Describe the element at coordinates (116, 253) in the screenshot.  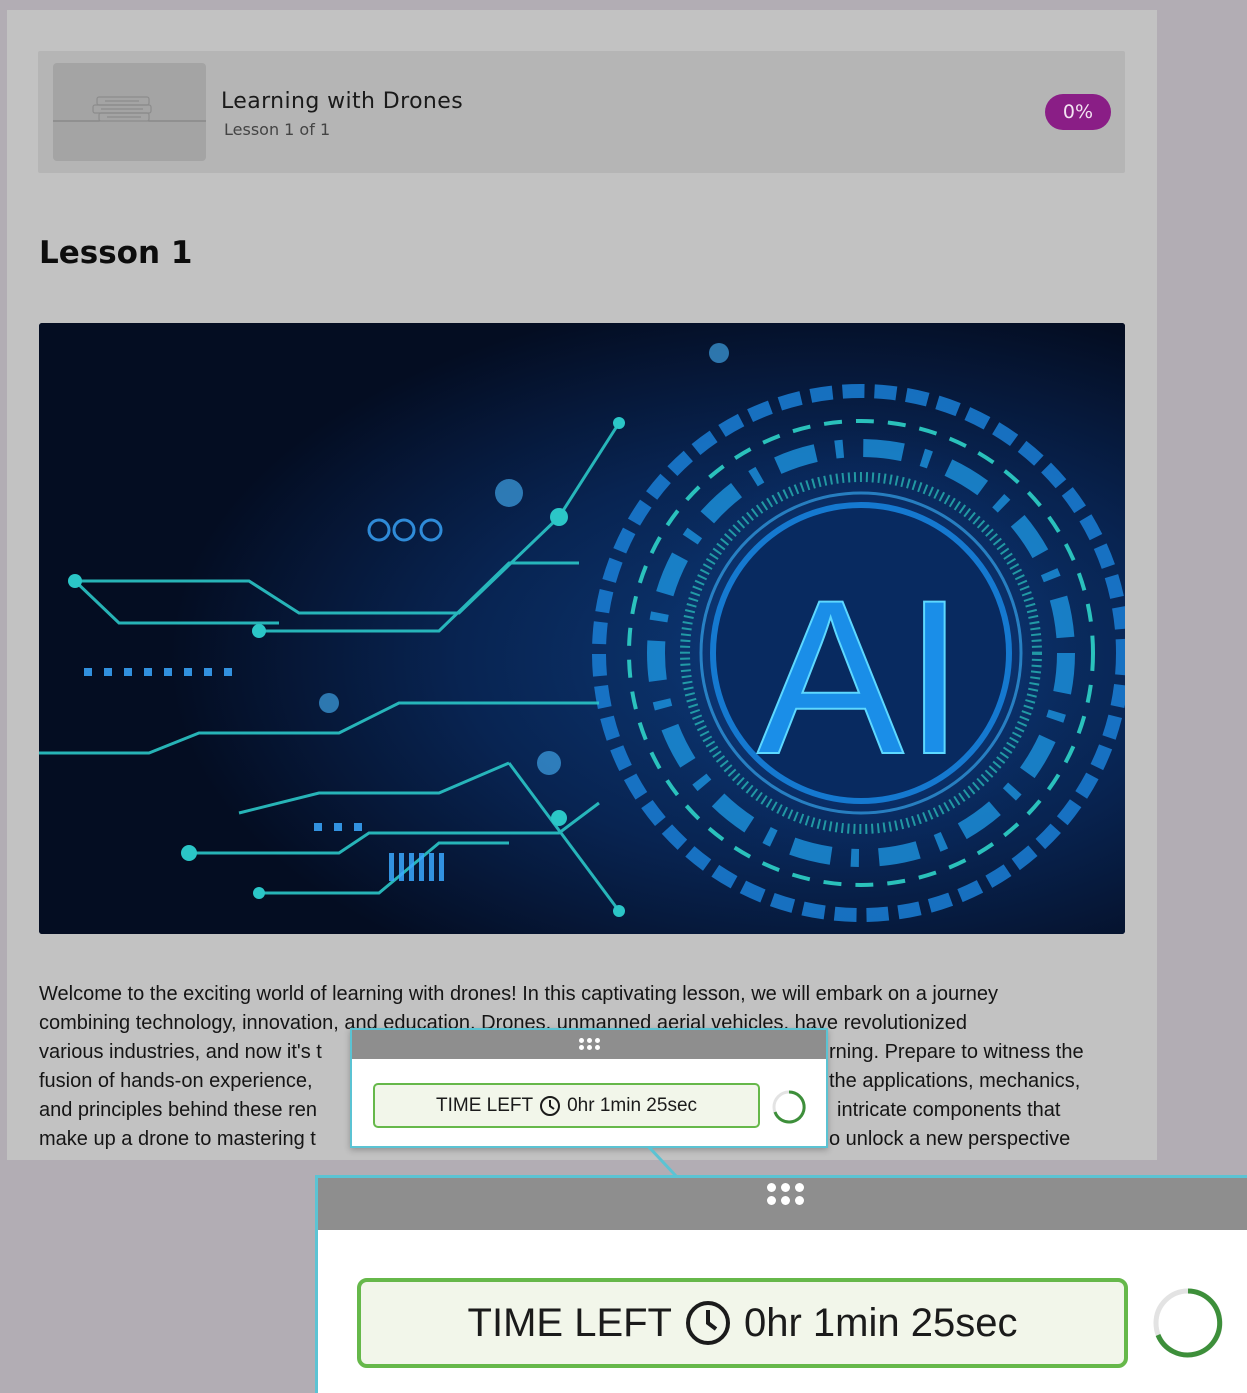
I see `lesson-heading: Lesson 1` at that location.